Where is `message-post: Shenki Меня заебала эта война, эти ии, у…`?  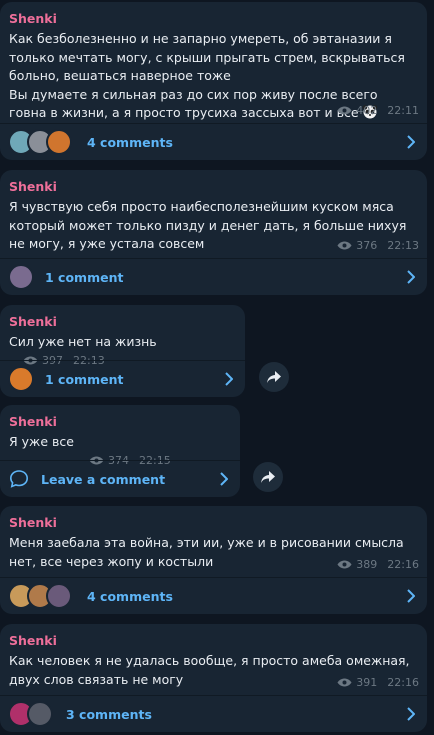
message-post: Shenki Меня заебала эта война, эти ии, у… is located at coordinates (213, 560).